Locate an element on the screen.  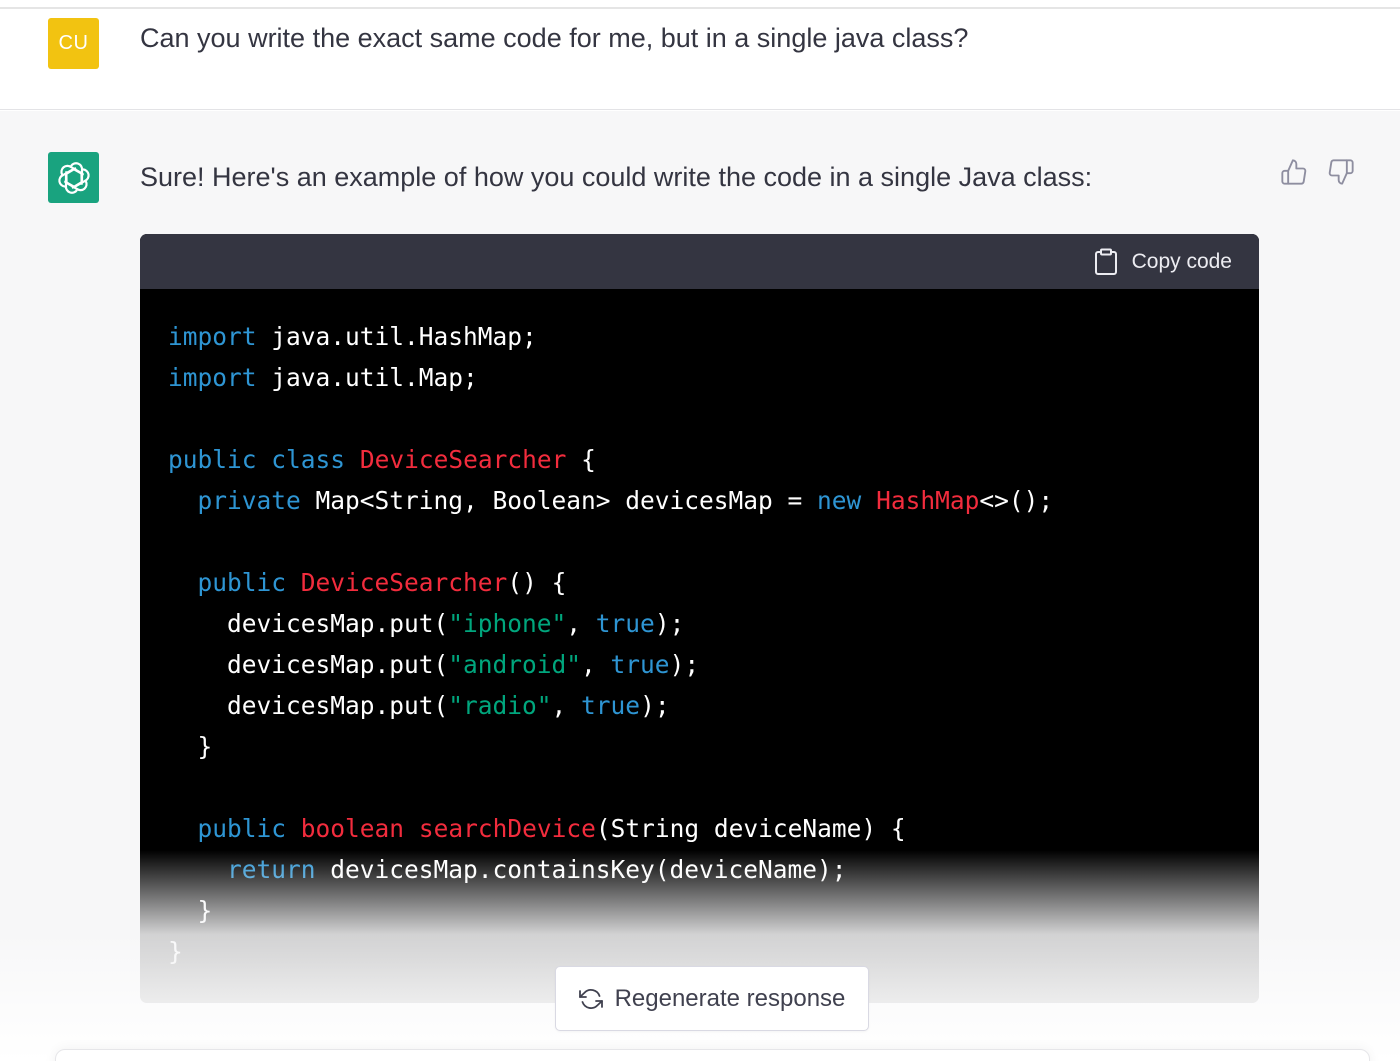
copy-code-button: Copy code is located at coordinates (1163, 262).